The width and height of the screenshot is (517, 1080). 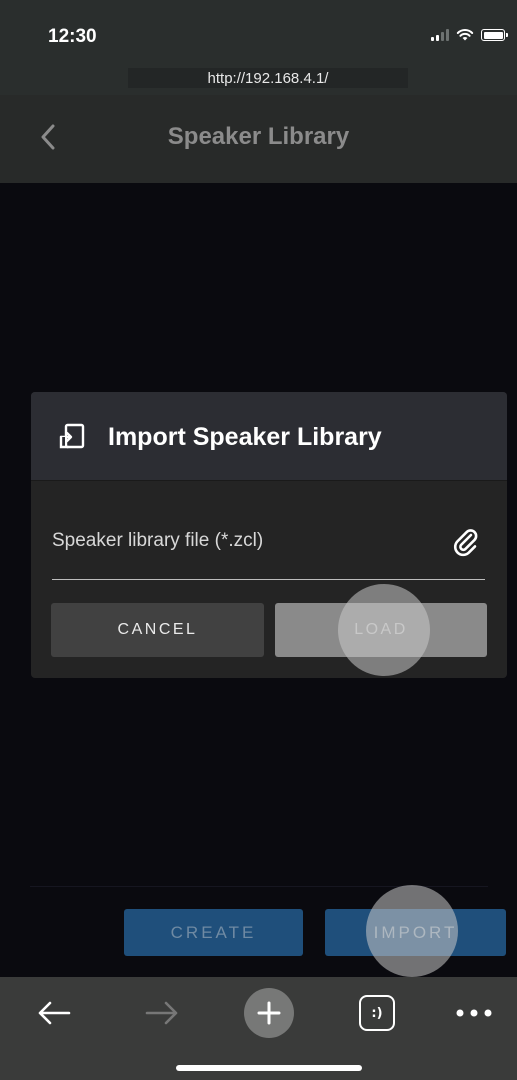 I want to click on paperclip-icon, so click(x=465, y=542).